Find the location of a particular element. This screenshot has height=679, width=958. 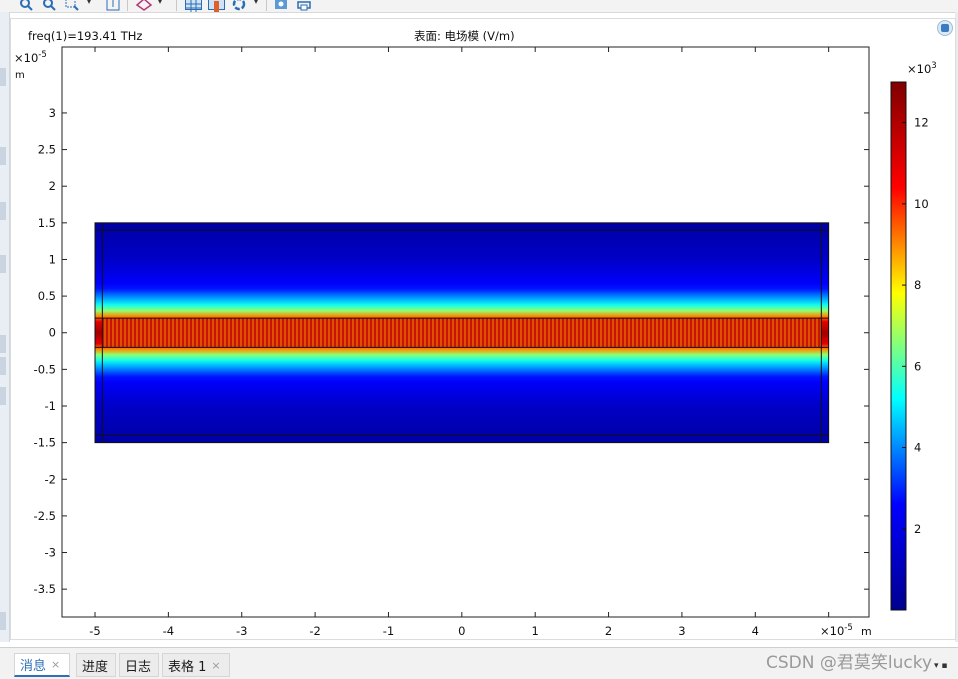

x-tick-label: 2 is located at coordinates (608, 631).